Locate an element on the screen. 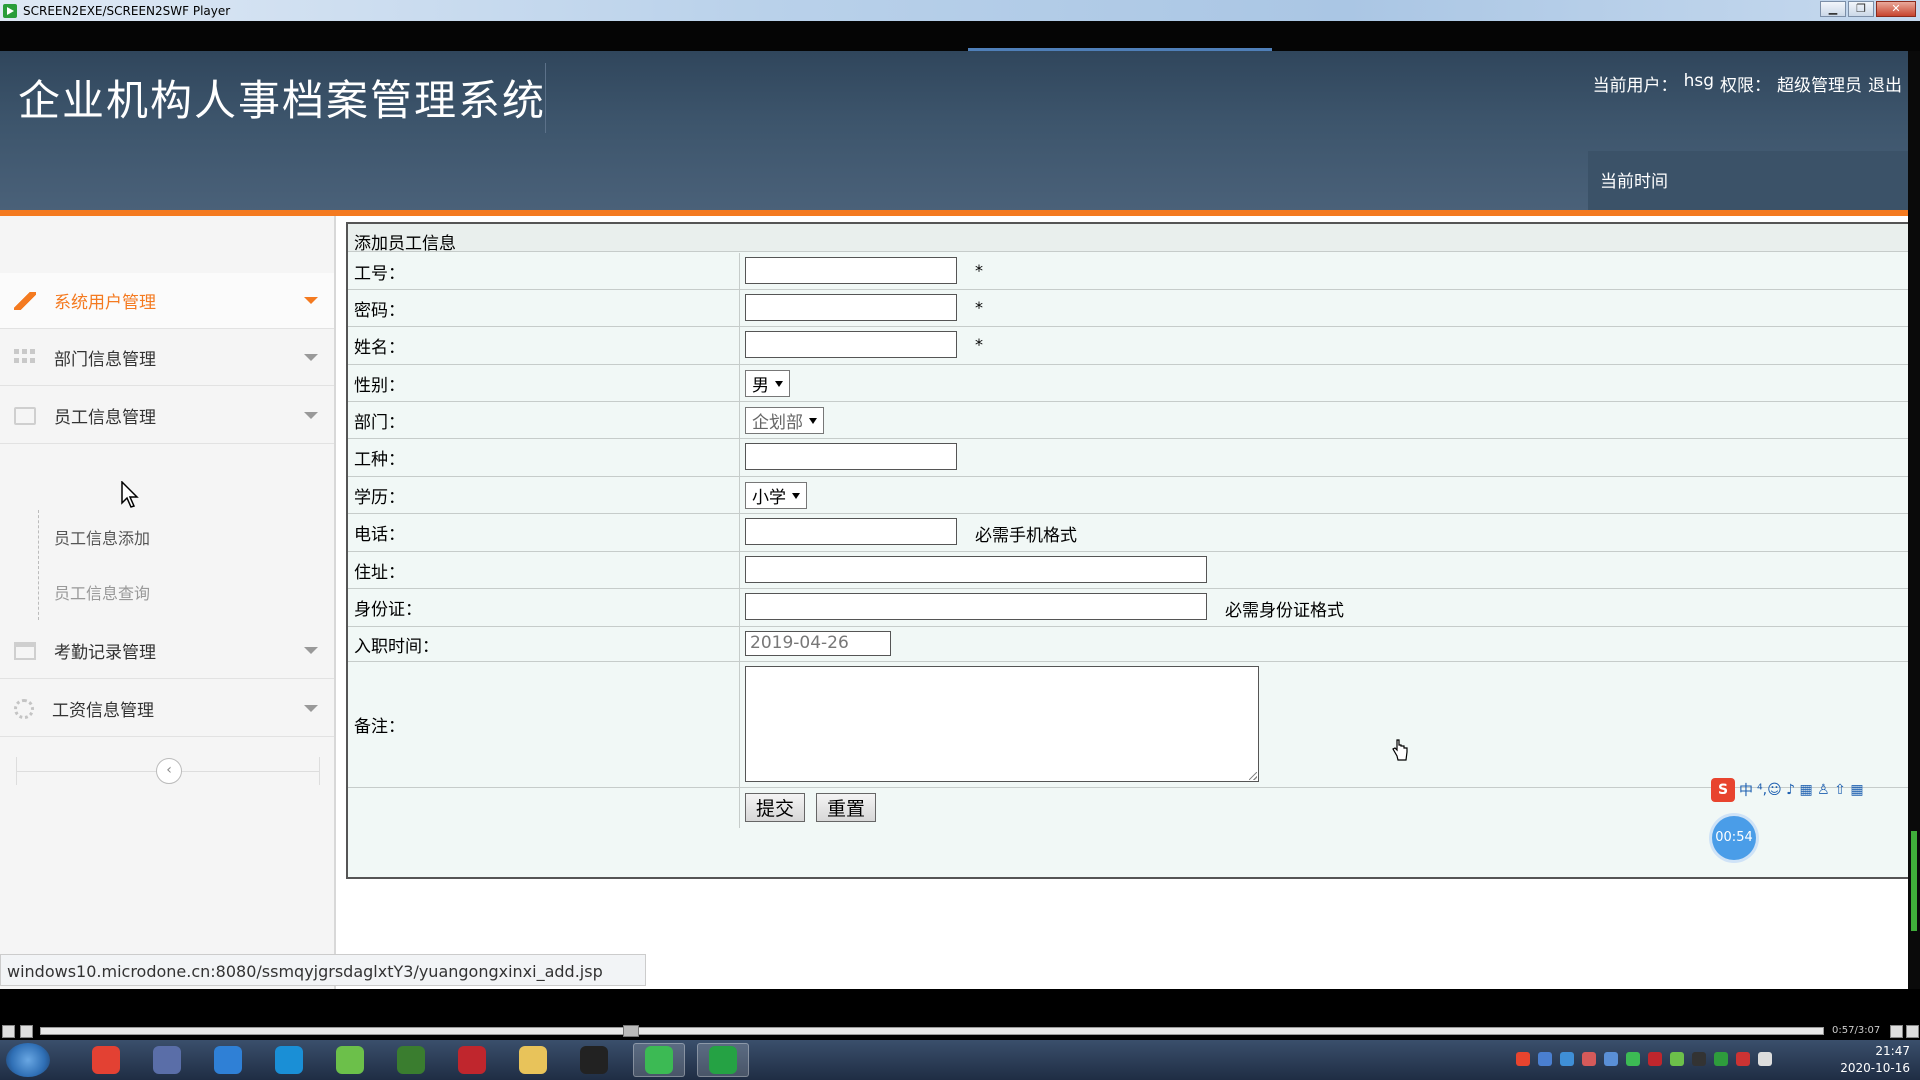 The height and width of the screenshot is (1080, 1920). current-user-label: 当前用户： is located at coordinates (1635, 86).